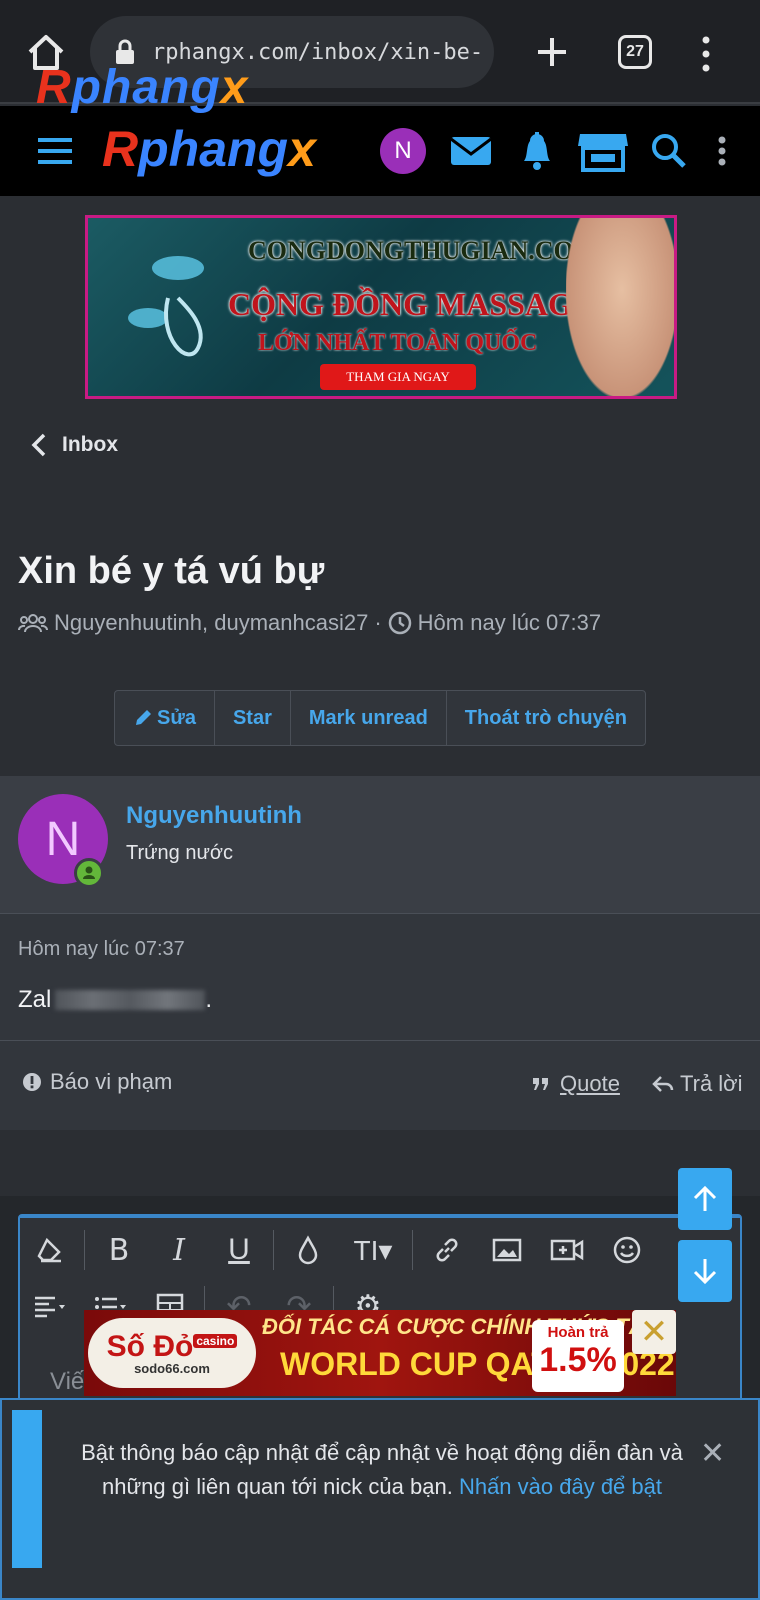 This screenshot has width=760, height=1600. I want to click on user-title: Trứng nước, so click(179, 853).